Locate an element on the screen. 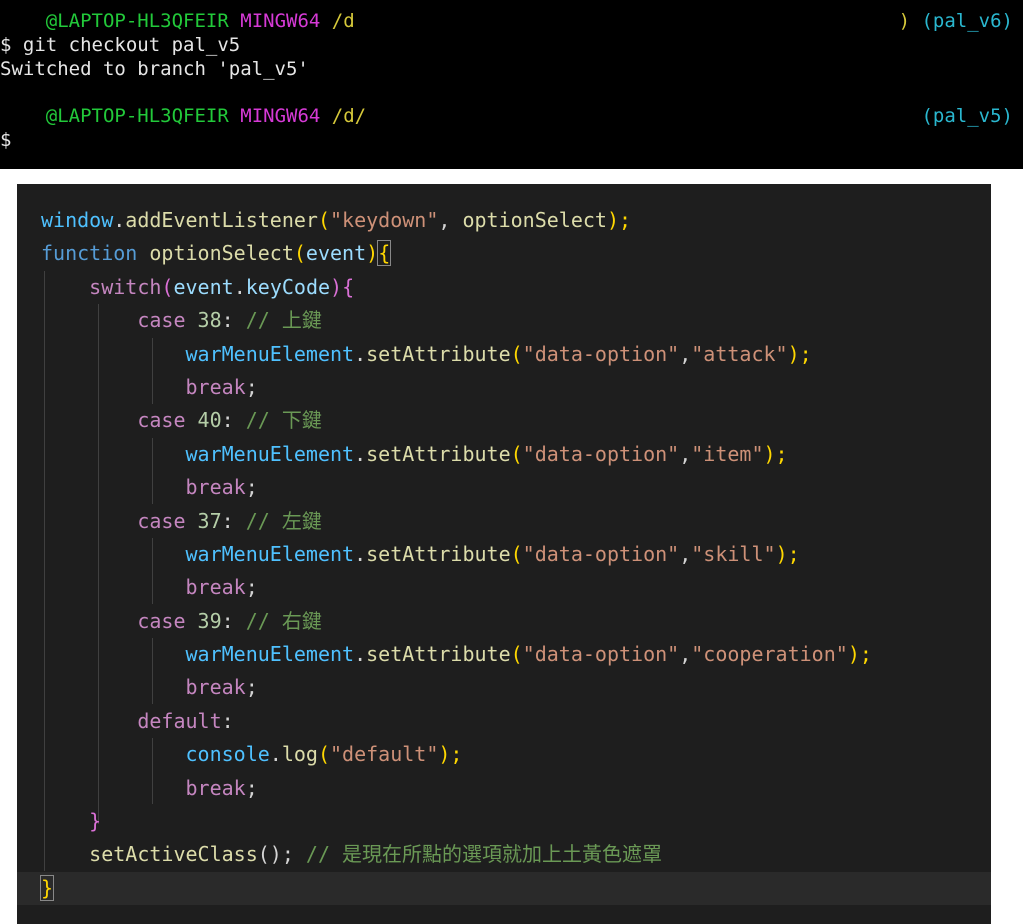 The height and width of the screenshot is (924, 1024). code-line-2: function optionSelect(event){ is located at coordinates (456, 253).